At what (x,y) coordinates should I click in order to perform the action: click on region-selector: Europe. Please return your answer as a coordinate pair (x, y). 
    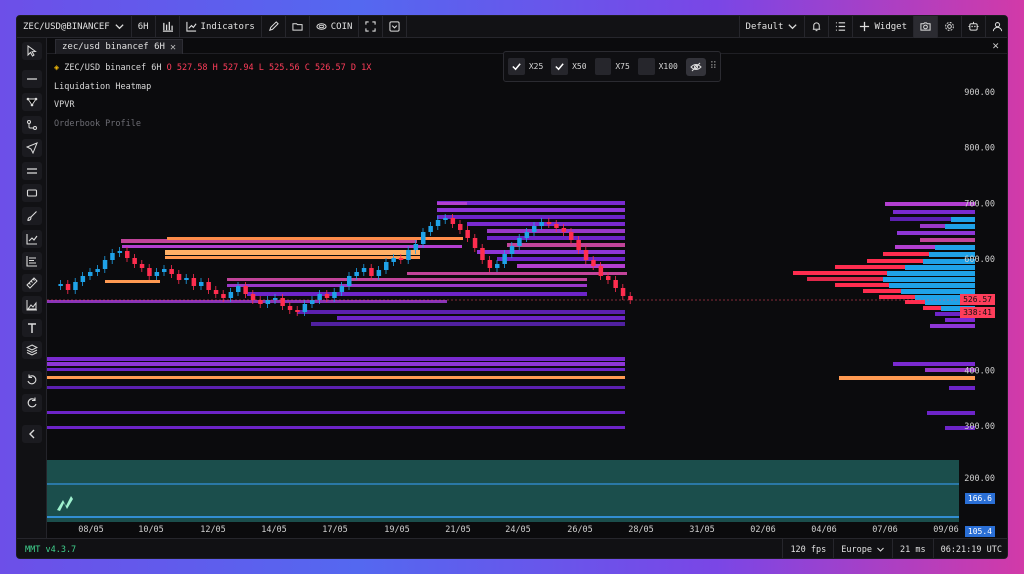
    Looking at the image, I should click on (862, 548).